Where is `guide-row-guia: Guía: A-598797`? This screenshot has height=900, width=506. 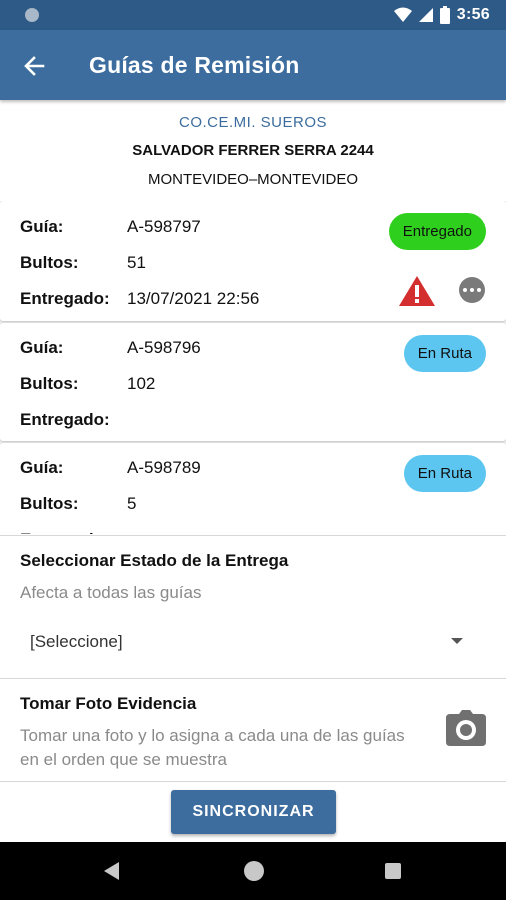 guide-row-guia: Guía: A-598797 is located at coordinates (110, 227).